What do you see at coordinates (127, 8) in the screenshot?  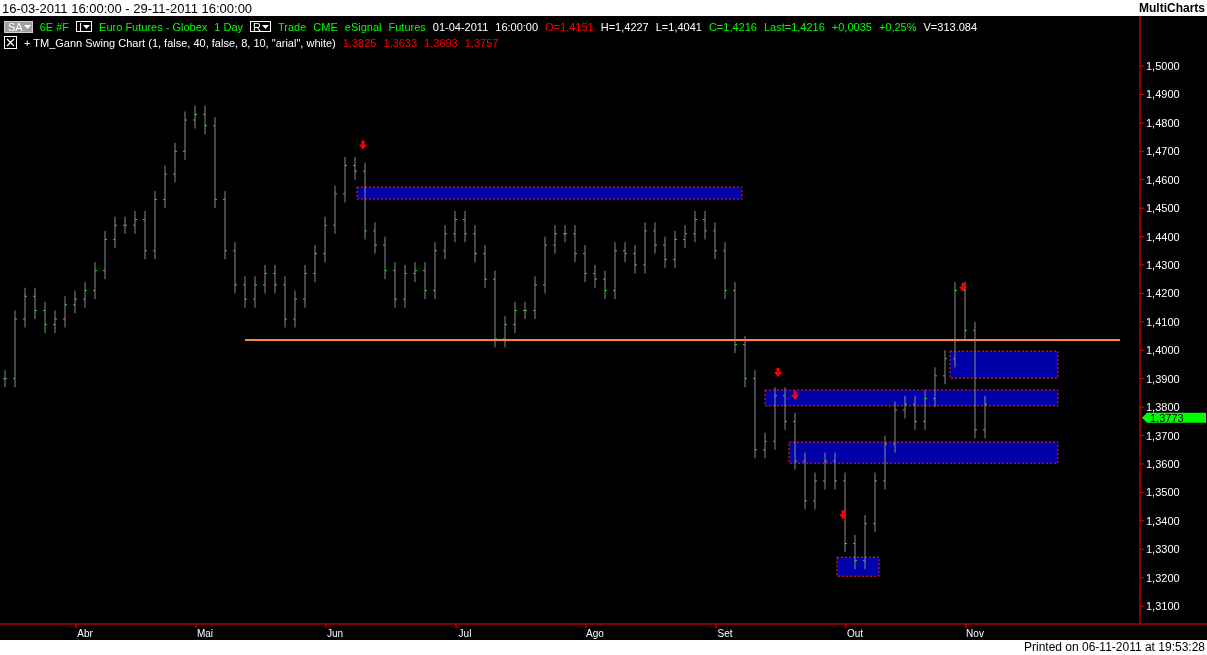 I see `date-range: 16-03-2011 16:00:00 - 29-11-2011 16:00:00` at bounding box center [127, 8].